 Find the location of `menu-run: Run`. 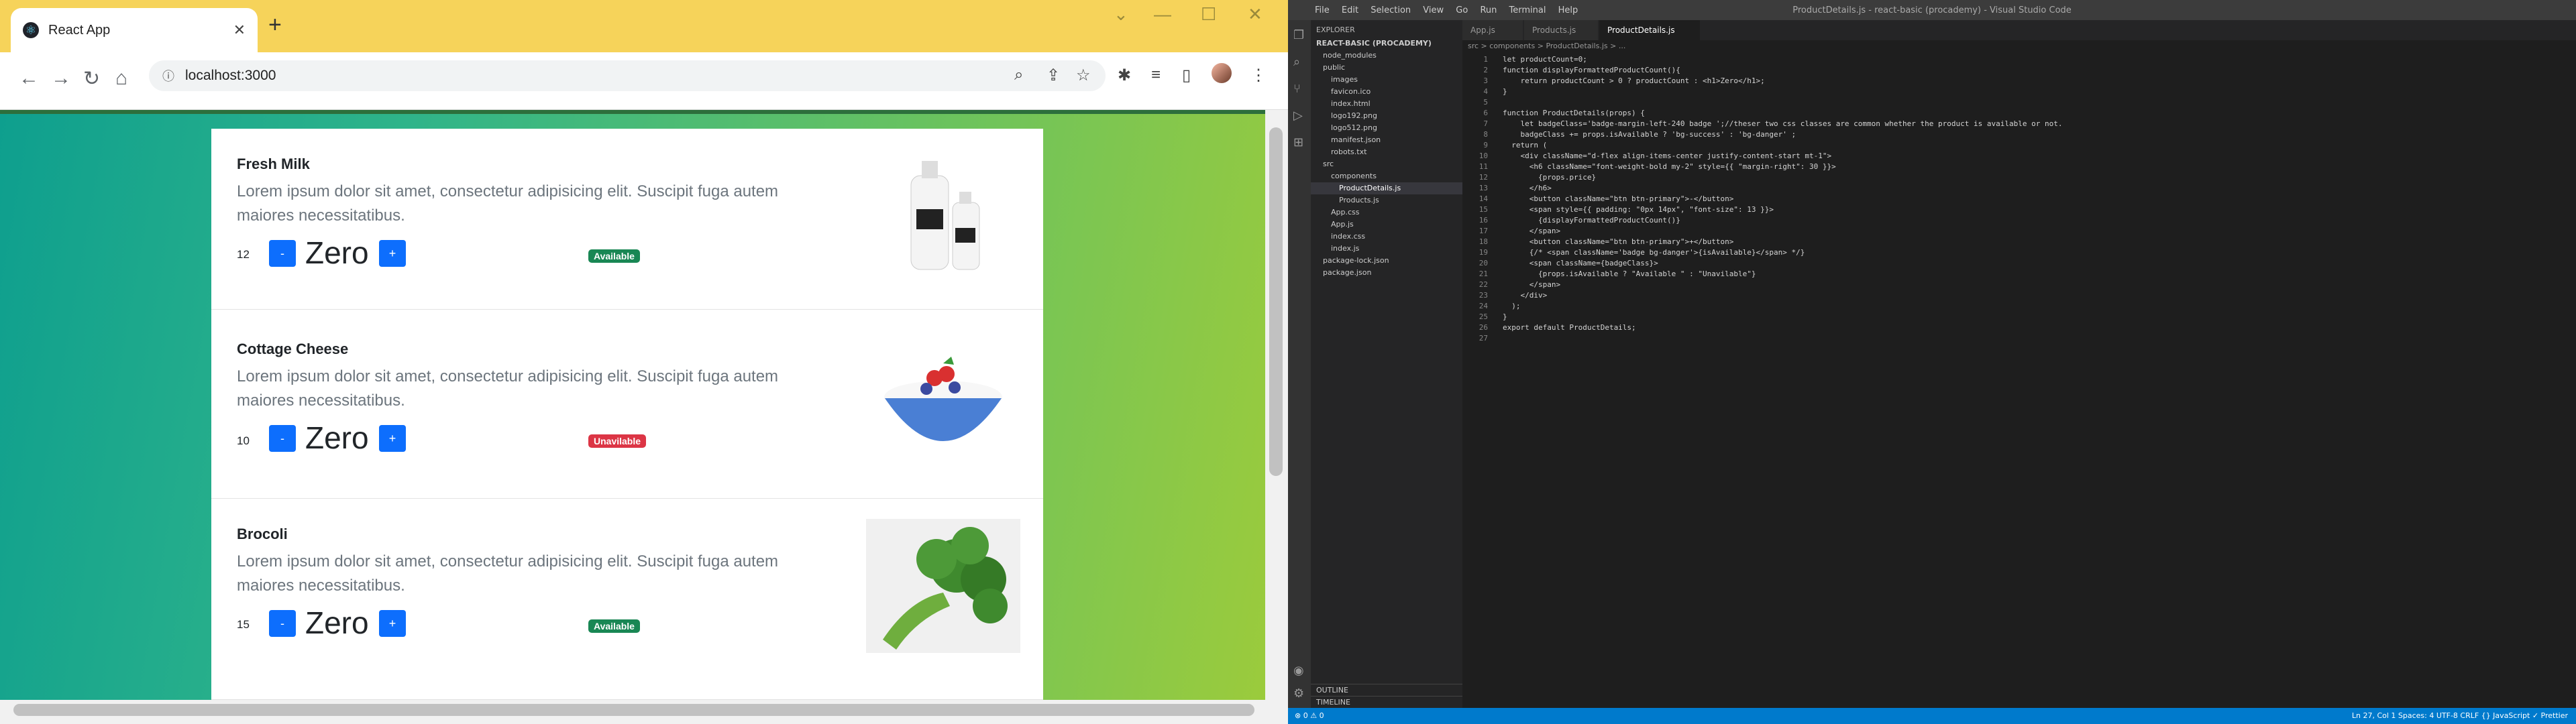

menu-run: Run is located at coordinates (1488, 10).